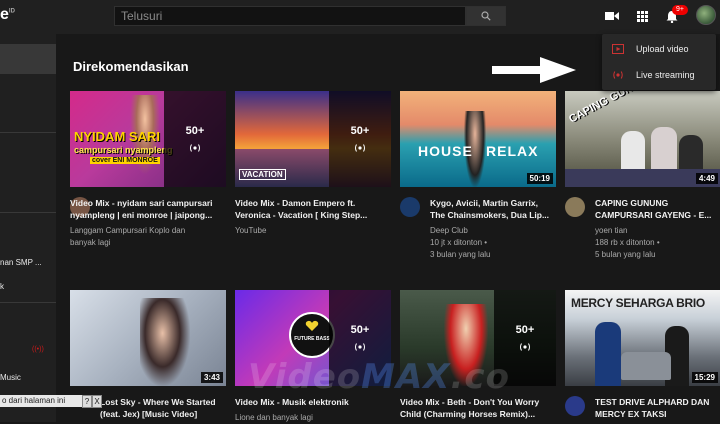 The height and width of the screenshot is (424, 720). I want to click on thumbnail-car, so click(646, 366).